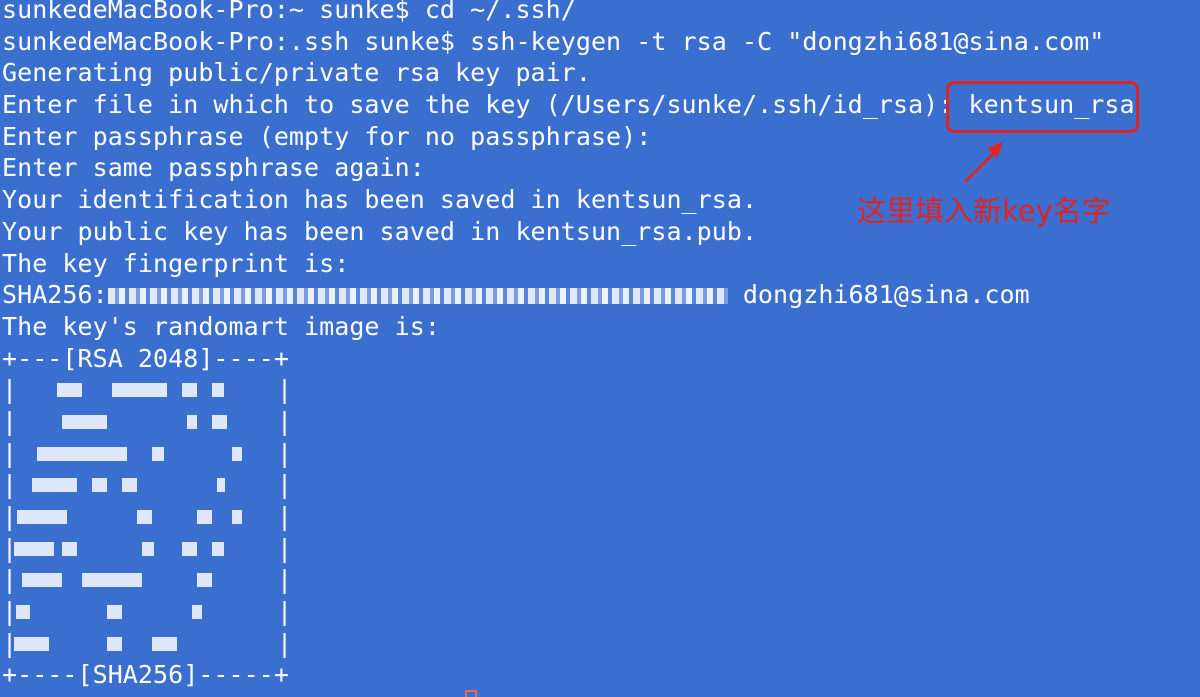  I want to click on randomart-footer: +----[SHA256]-----+, so click(145, 675).